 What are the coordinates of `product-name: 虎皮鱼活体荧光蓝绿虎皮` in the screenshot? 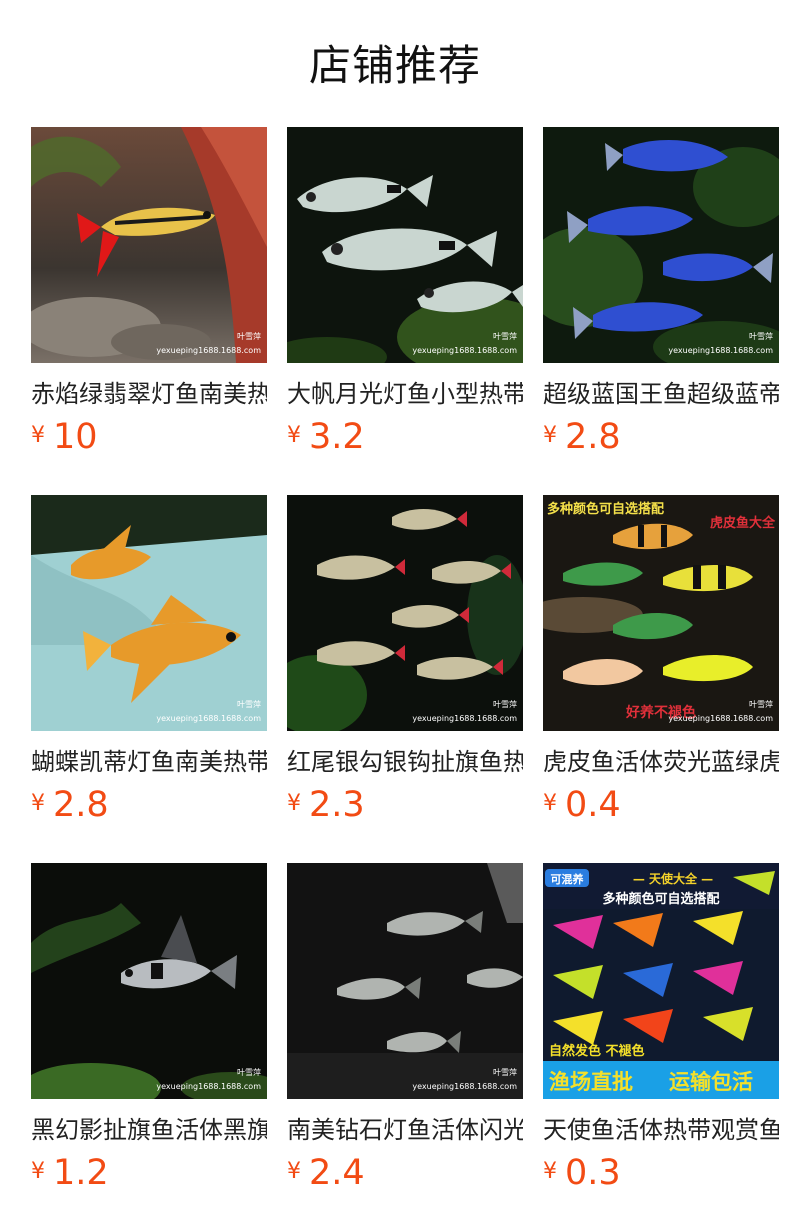 It's located at (661, 762).